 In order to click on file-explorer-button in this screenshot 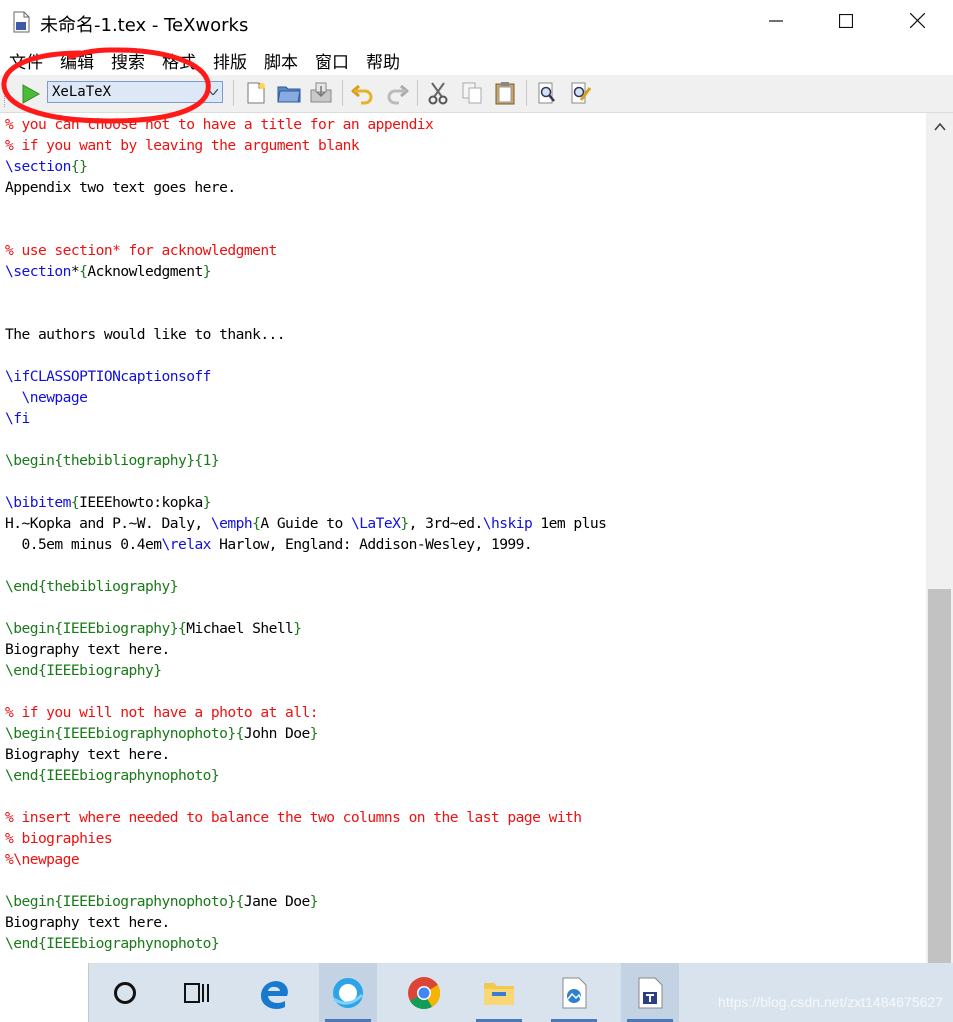, I will do `click(499, 992)`.